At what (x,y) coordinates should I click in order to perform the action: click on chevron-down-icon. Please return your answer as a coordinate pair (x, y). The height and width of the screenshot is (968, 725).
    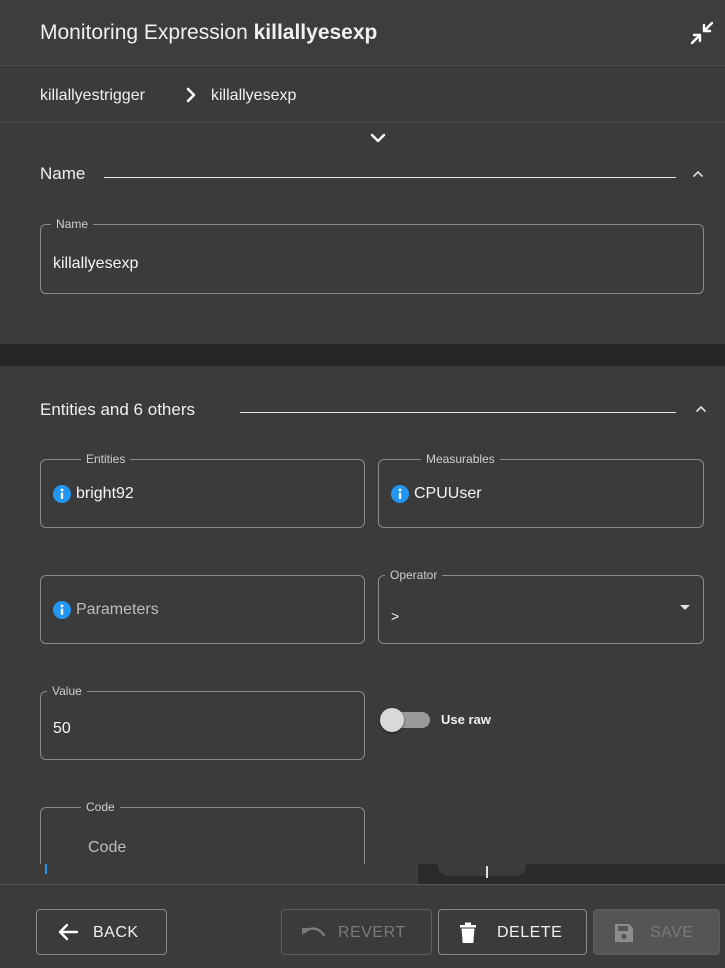
    Looking at the image, I should click on (378, 138).